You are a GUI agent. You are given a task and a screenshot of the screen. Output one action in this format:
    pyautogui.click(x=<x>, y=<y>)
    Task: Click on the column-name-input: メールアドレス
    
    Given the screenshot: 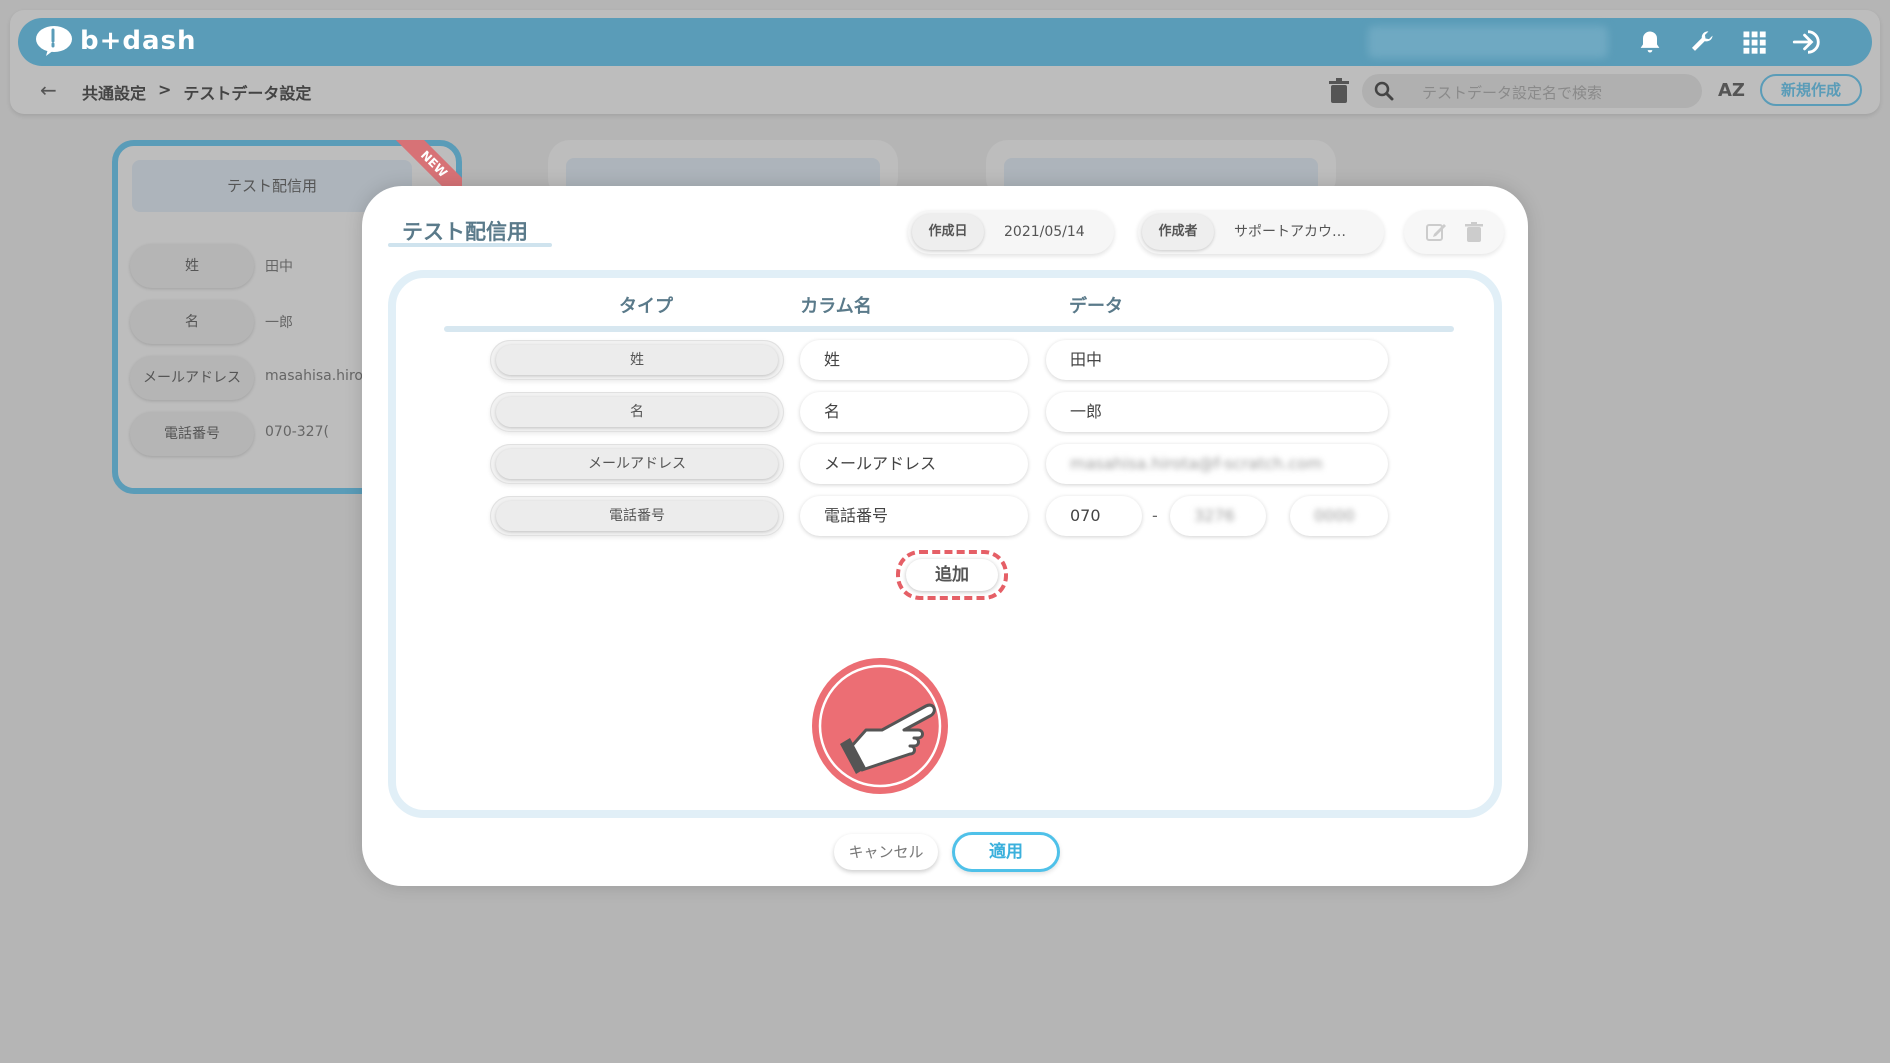 What is the action you would take?
    pyautogui.click(x=914, y=464)
    